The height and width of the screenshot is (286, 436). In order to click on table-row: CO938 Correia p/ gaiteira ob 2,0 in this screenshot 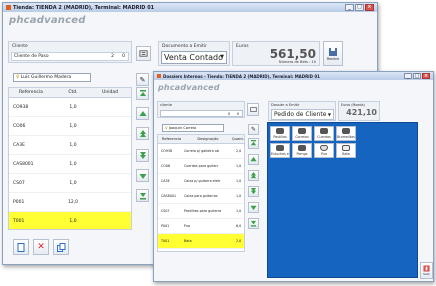, I will do `click(201, 151)`.